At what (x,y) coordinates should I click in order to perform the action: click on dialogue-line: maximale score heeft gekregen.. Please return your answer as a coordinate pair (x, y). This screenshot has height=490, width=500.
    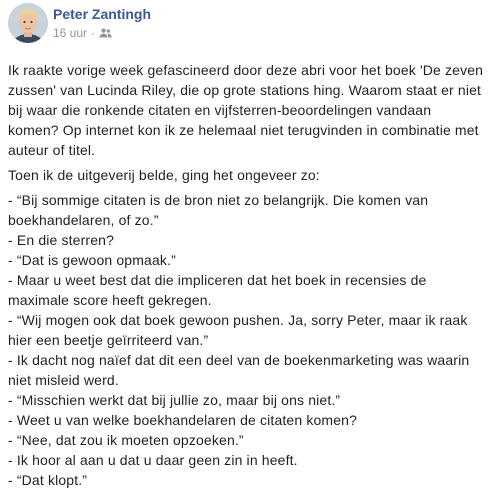
    Looking at the image, I should click on (110, 300).